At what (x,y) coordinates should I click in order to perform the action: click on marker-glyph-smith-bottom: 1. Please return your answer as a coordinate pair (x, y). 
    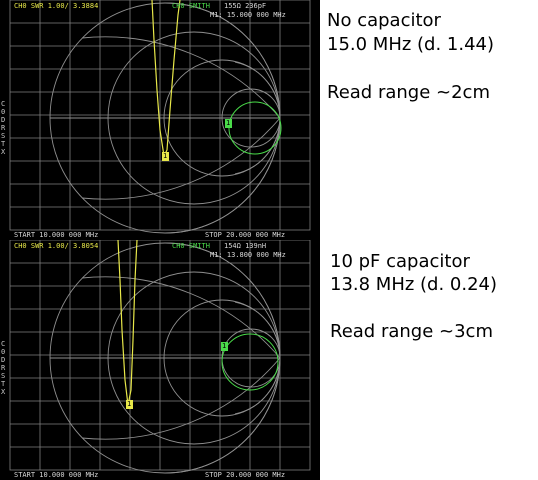
    Looking at the image, I should click on (224, 346).